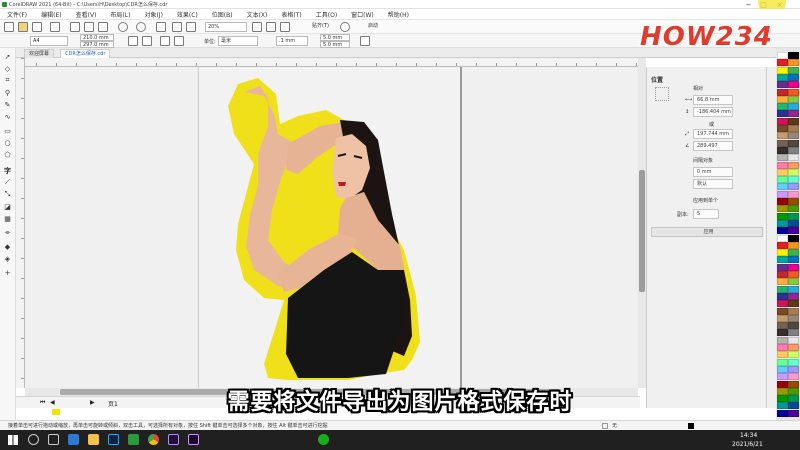  What do you see at coordinates (713, 112) in the screenshot?
I see `y-position-field: -186.404 mm` at bounding box center [713, 112].